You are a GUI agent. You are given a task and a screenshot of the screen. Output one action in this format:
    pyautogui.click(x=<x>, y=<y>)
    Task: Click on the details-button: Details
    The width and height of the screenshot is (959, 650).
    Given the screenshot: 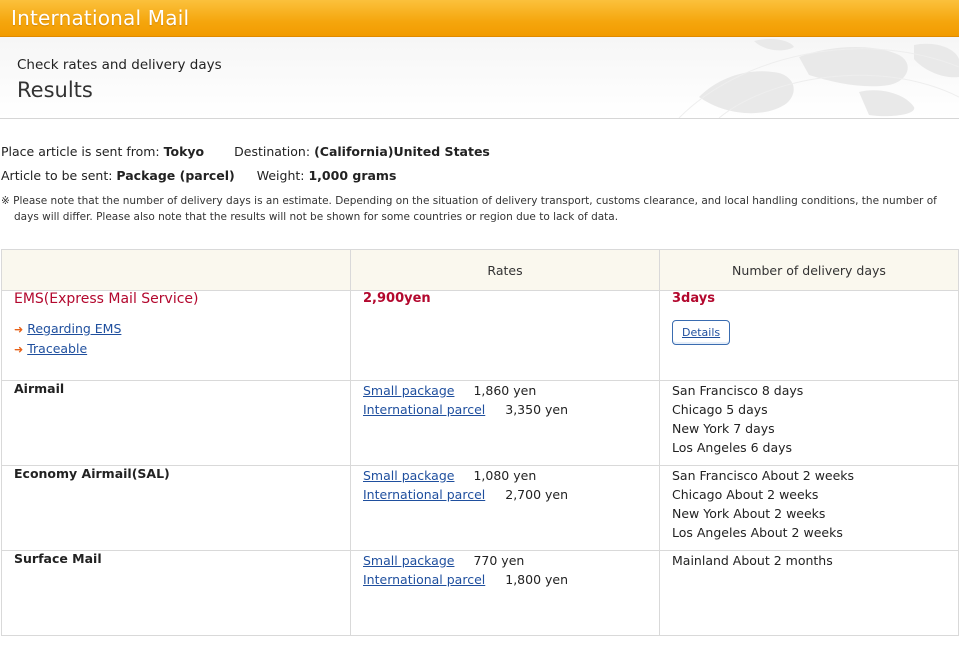 What is the action you would take?
    pyautogui.click(x=701, y=332)
    